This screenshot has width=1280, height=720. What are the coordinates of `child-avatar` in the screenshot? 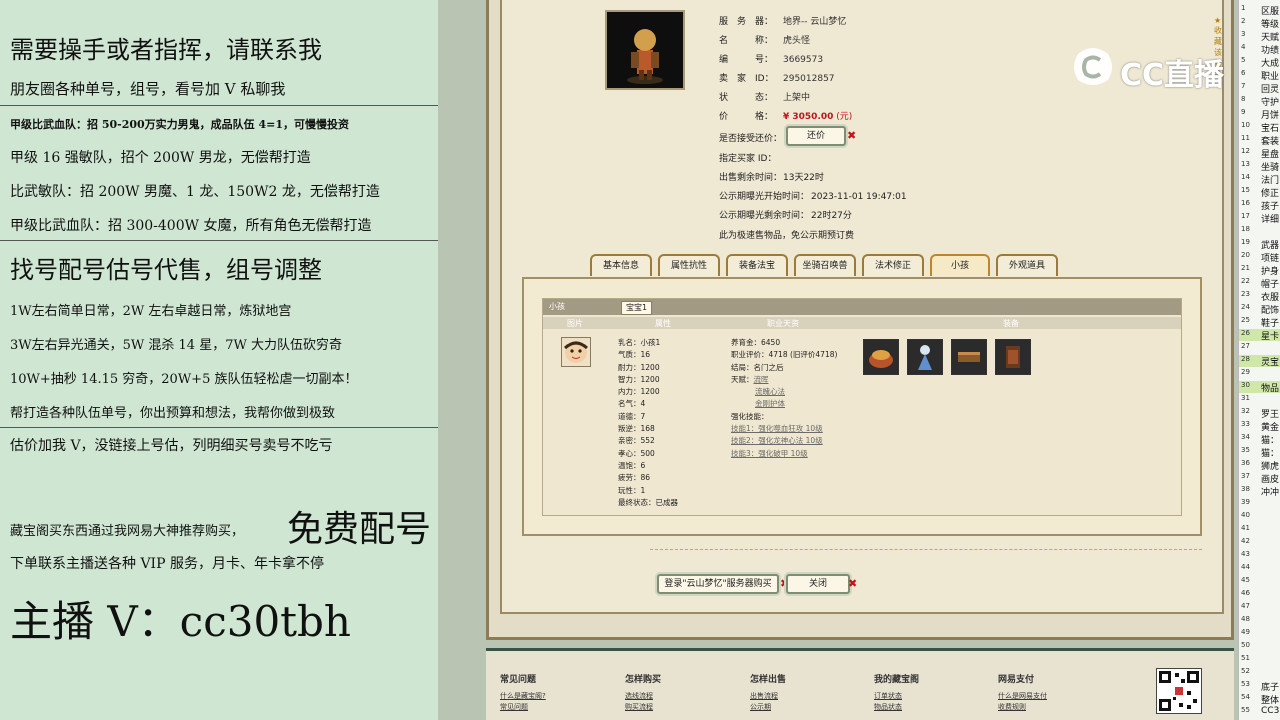 It's located at (576, 352).